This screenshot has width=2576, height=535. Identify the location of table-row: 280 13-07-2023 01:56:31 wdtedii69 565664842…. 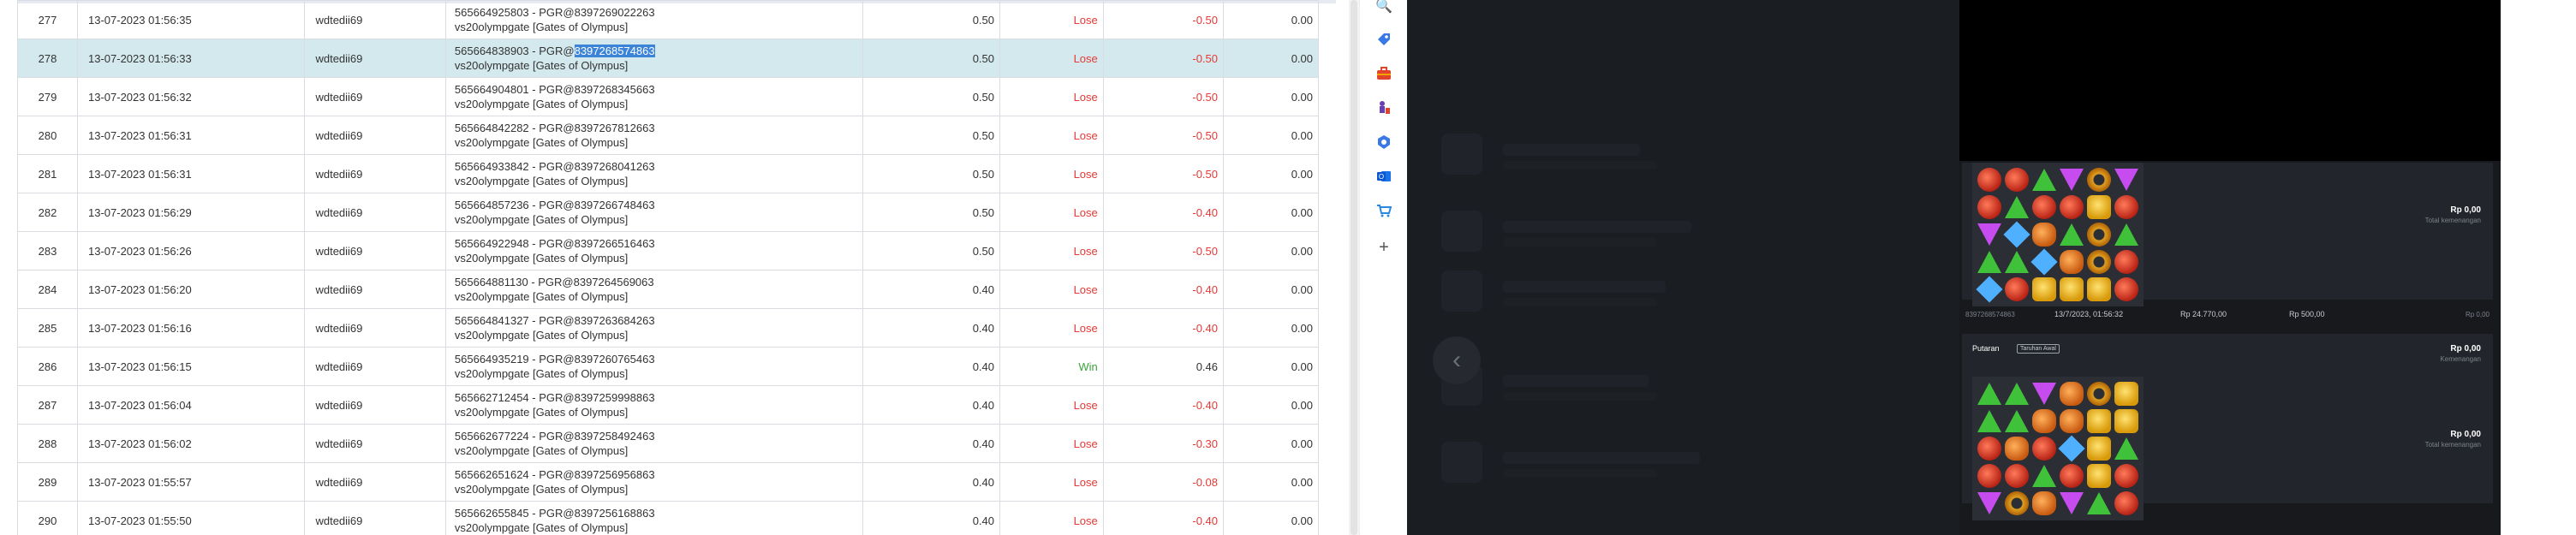
(668, 135).